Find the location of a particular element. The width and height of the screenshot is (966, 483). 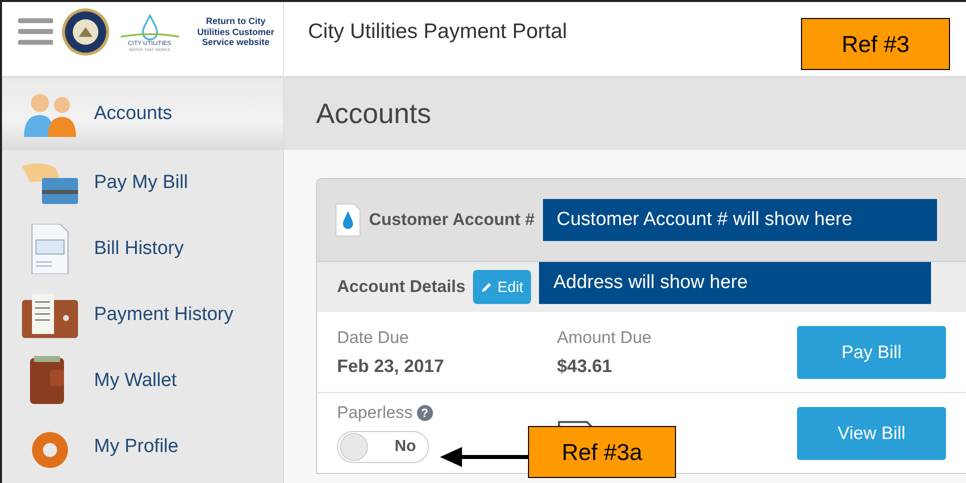

annotation-label: Ref #3 is located at coordinates (875, 44).